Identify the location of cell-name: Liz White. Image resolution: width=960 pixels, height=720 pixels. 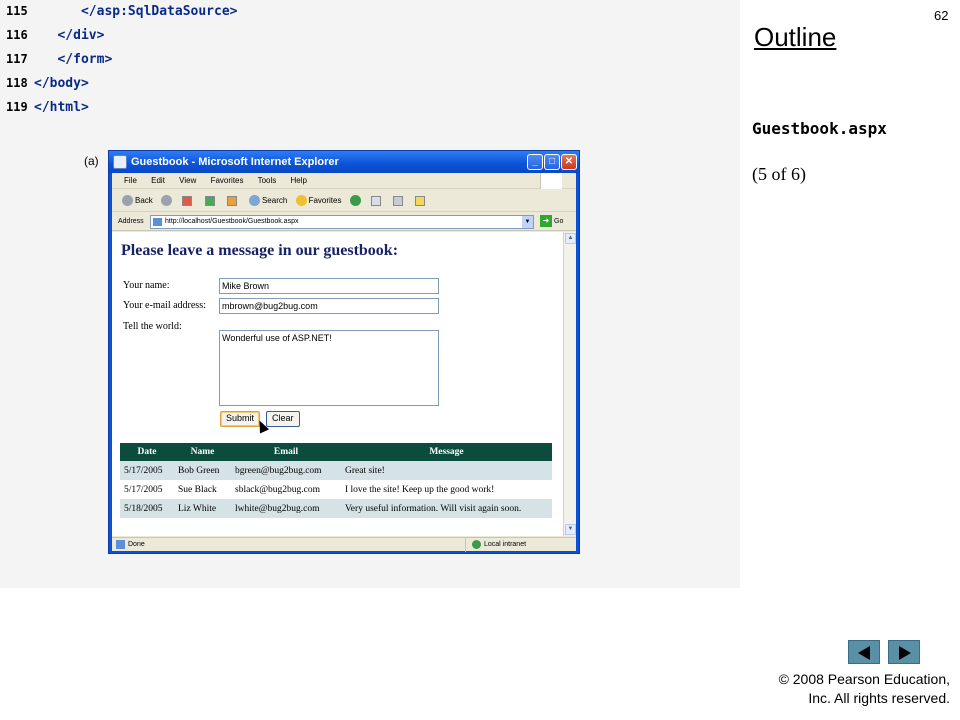
(202, 508).